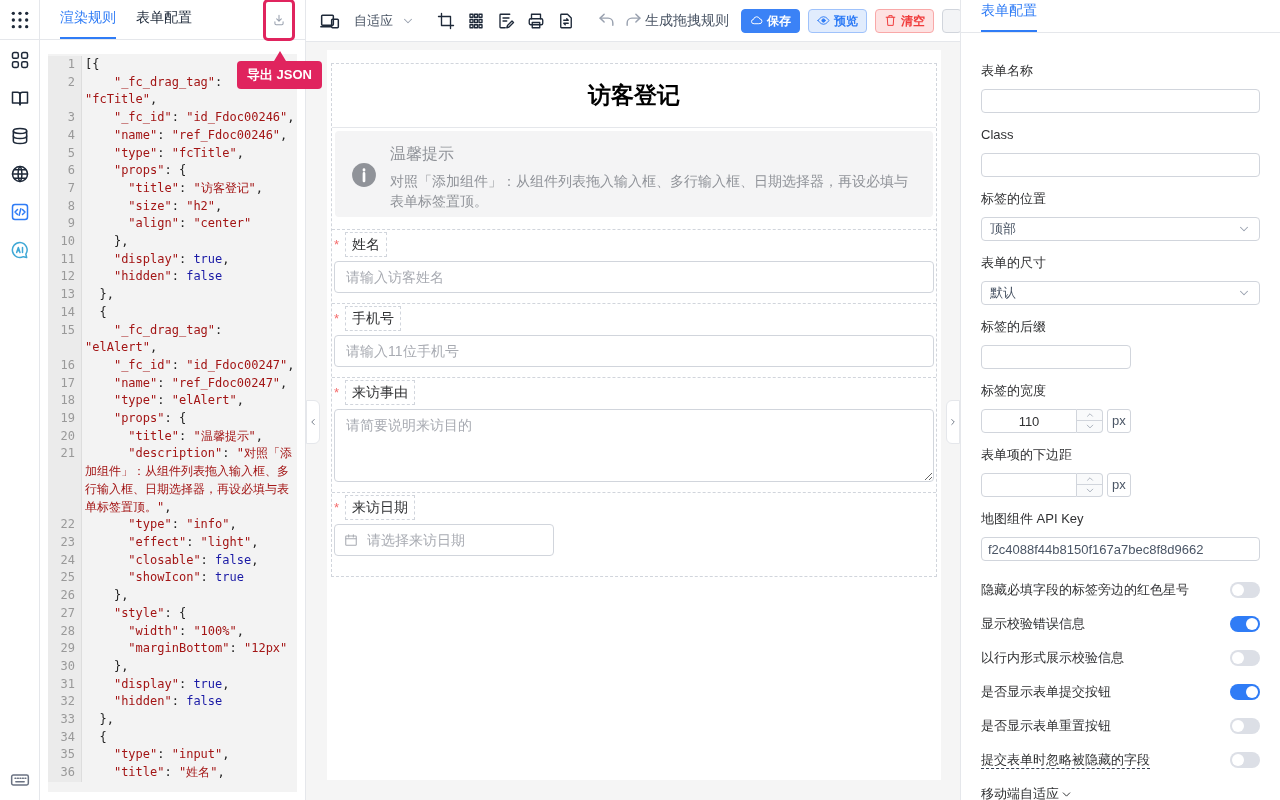  I want to click on line-number: 9, so click(65, 224).